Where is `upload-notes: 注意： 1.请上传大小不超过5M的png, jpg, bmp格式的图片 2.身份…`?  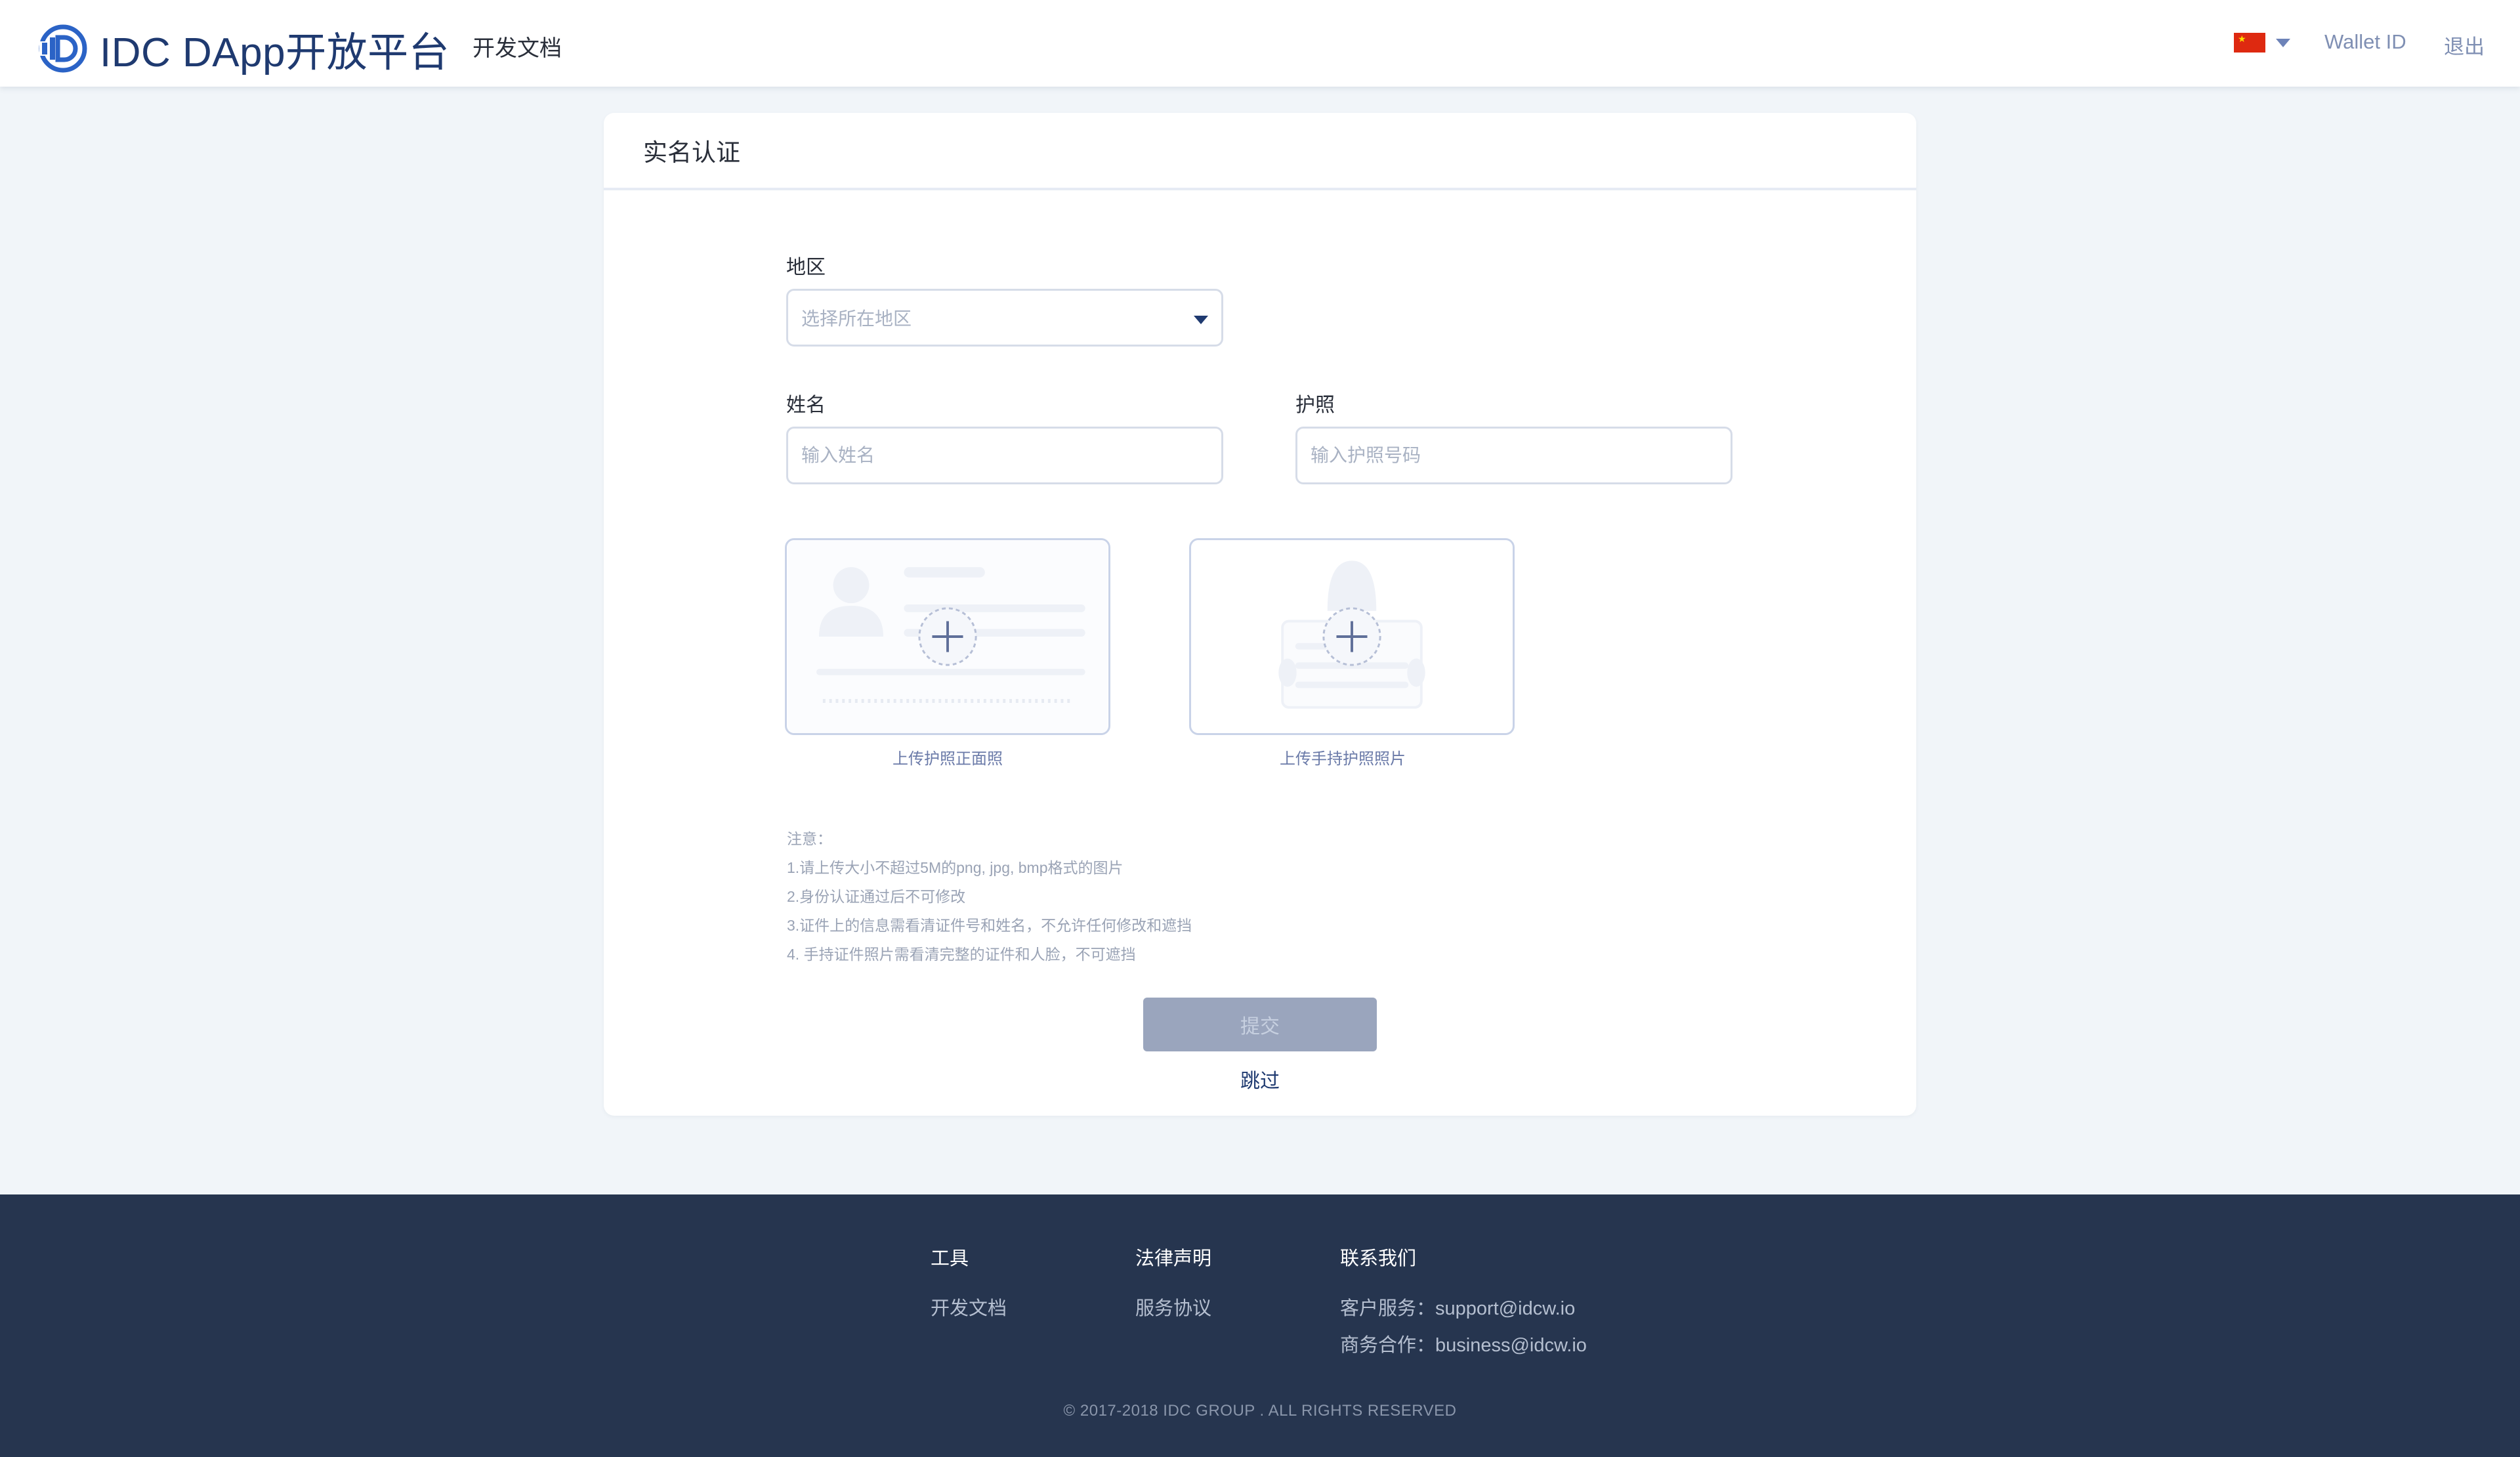 upload-notes: 注意： 1.请上传大小不超过5M的png, jpg, bmp格式的图片 2.身份… is located at coordinates (989, 896).